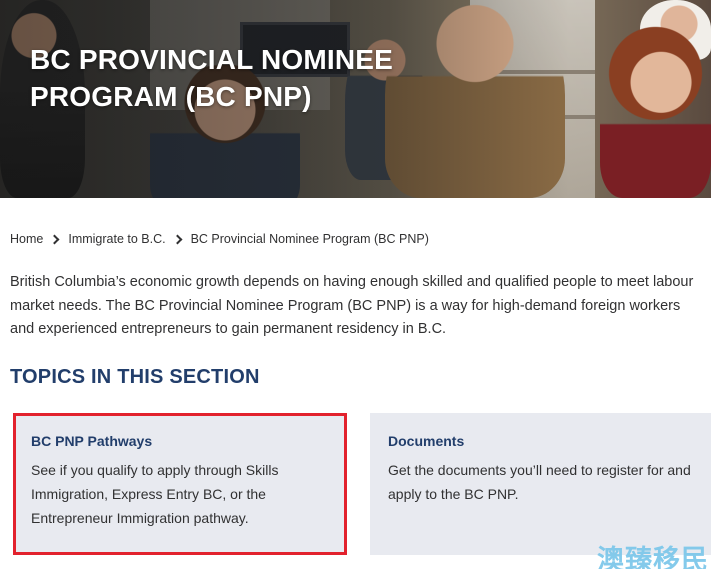  What do you see at coordinates (309, 239) in the screenshot?
I see `breadcrumb-current: BC Provincial Nominee Program (BC PNP)` at bounding box center [309, 239].